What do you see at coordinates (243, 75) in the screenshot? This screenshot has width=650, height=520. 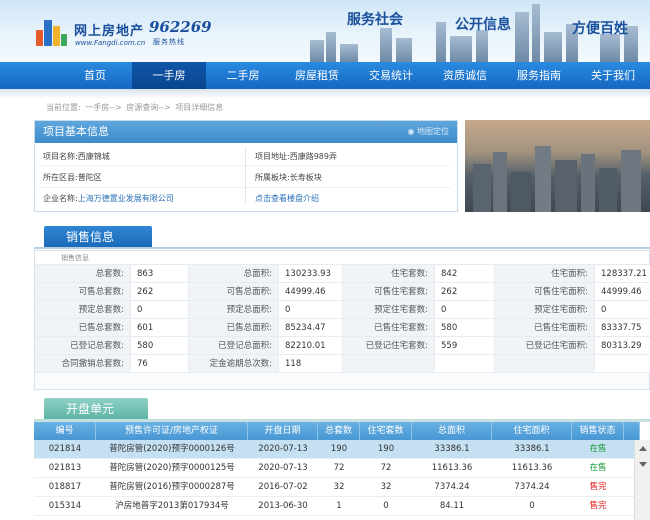 I see `nav-second-hand: 二手房` at bounding box center [243, 75].